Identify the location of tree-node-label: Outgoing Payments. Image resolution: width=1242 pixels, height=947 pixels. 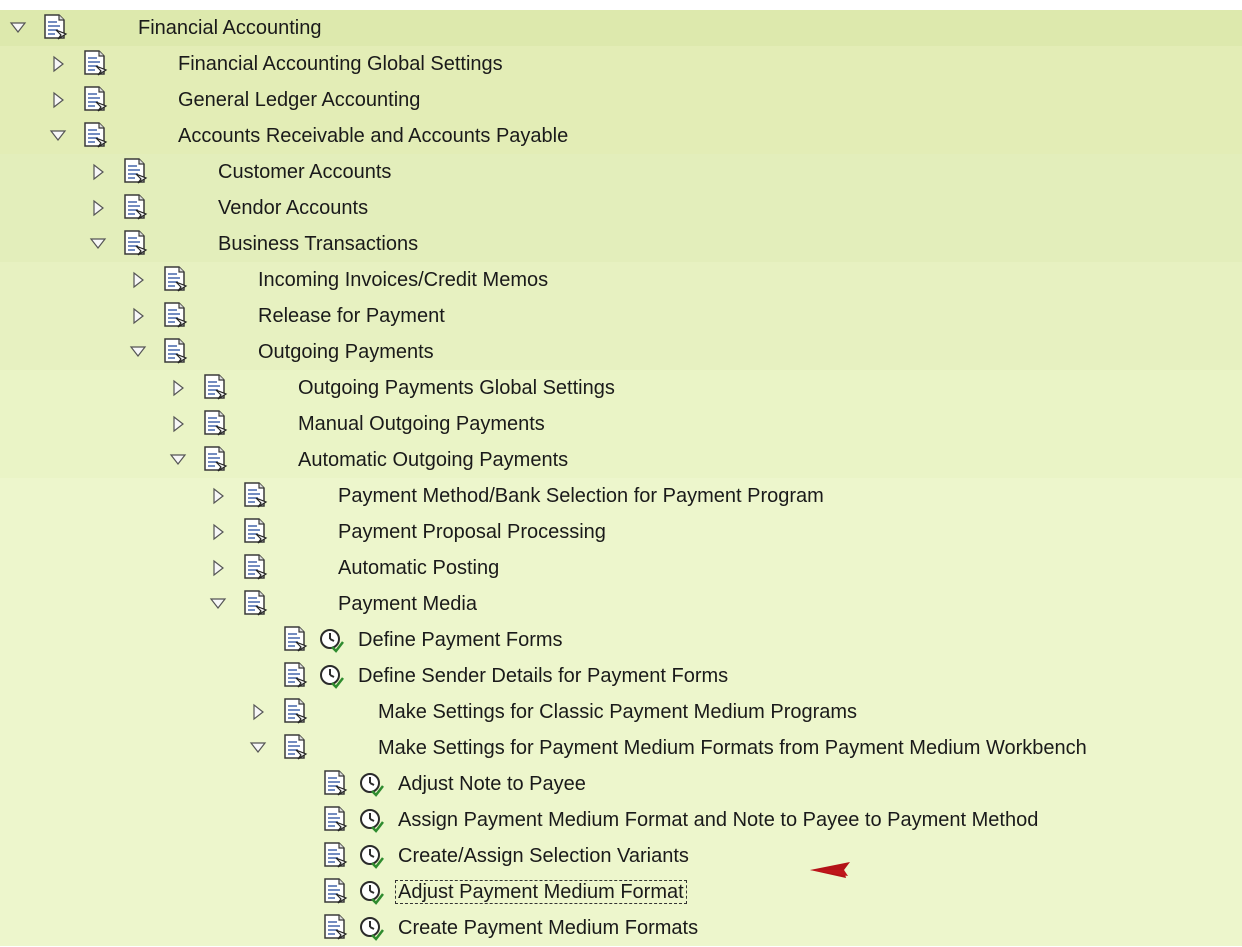
(346, 352).